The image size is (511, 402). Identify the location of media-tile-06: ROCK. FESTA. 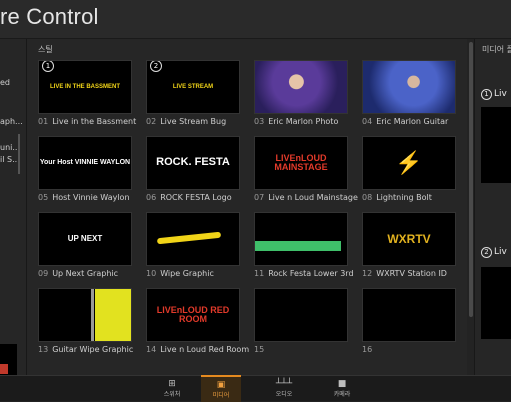
(193, 163).